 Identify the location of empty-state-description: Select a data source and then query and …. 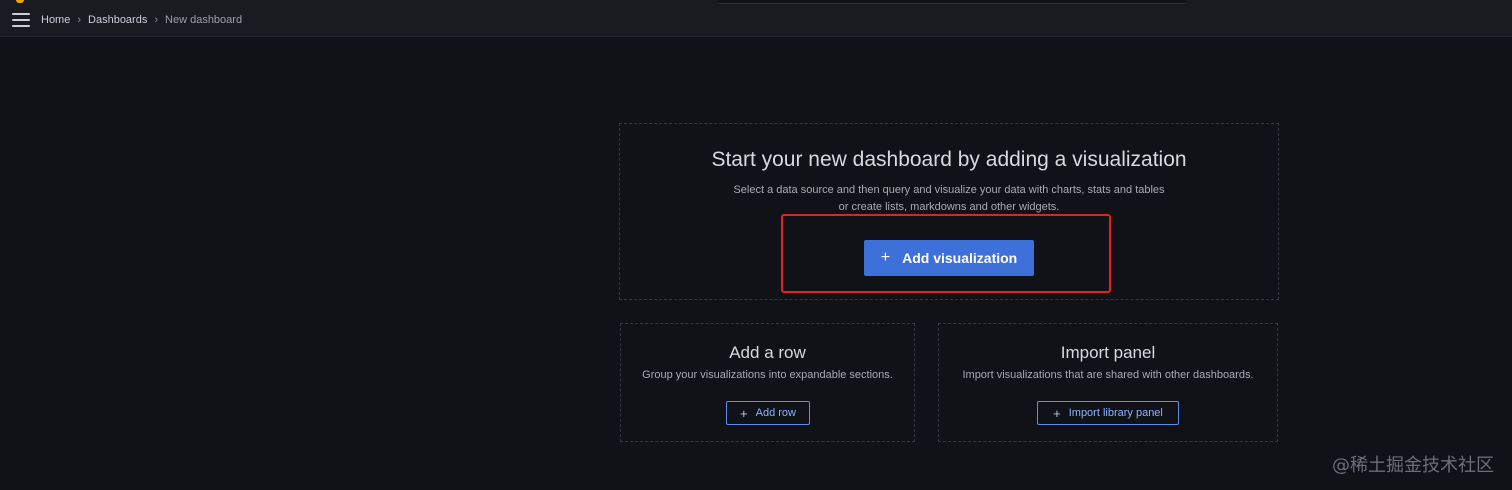
(949, 199).